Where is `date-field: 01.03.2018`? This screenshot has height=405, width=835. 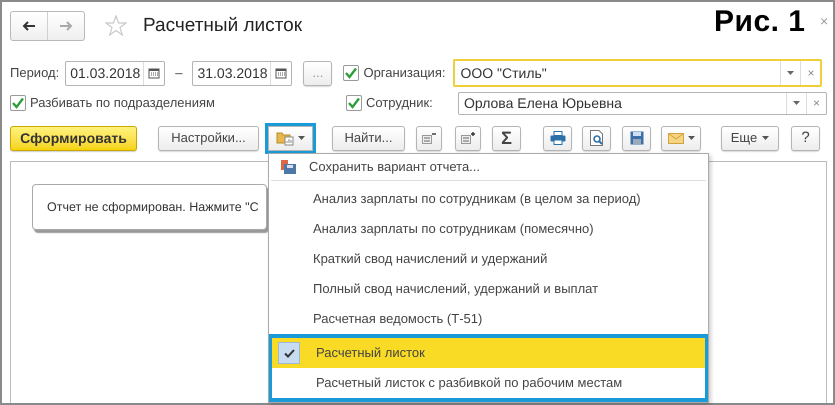 date-field: 01.03.2018 is located at coordinates (115, 73).